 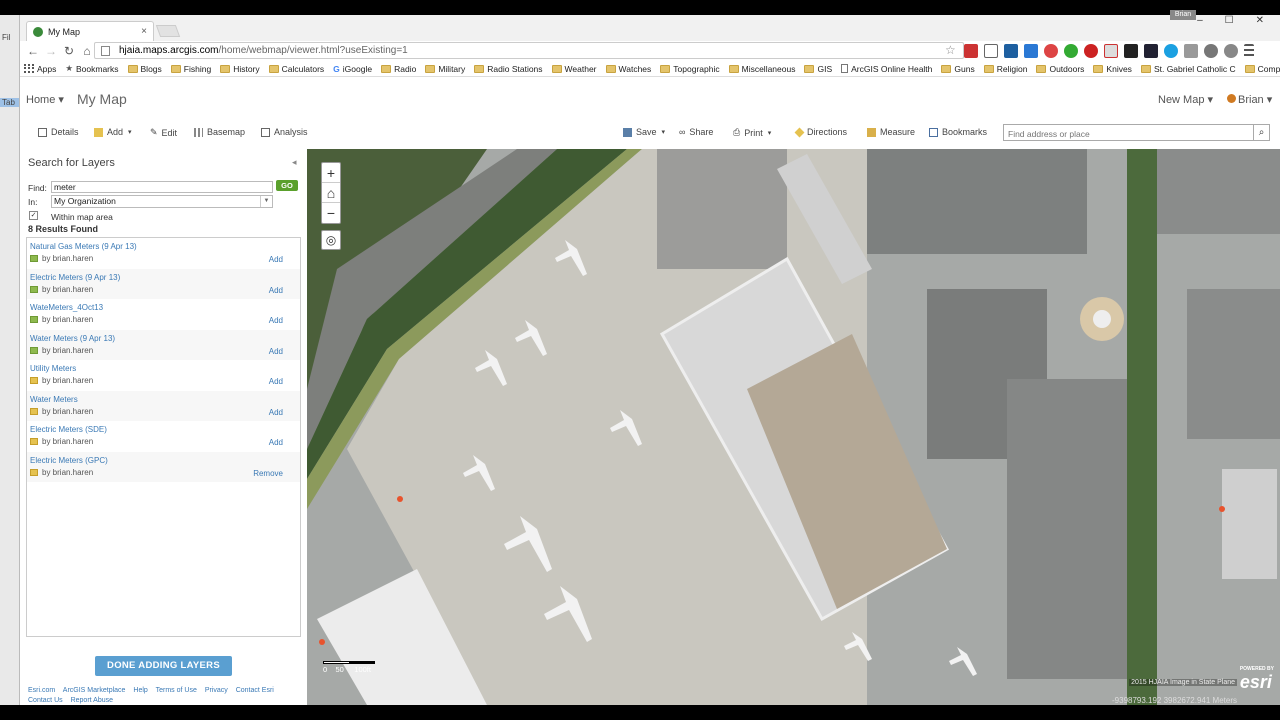 I want to click on locate-icon: ◎, so click(x=331, y=240).